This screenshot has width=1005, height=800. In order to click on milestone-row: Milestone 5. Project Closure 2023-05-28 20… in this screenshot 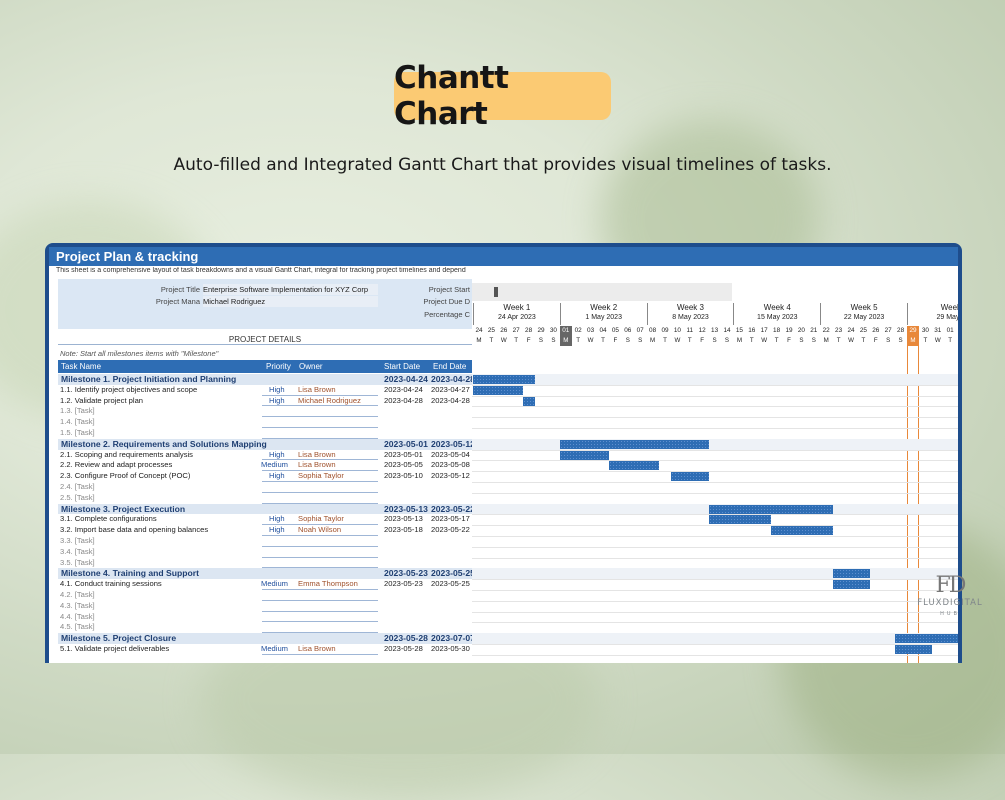, I will do `click(266, 638)`.